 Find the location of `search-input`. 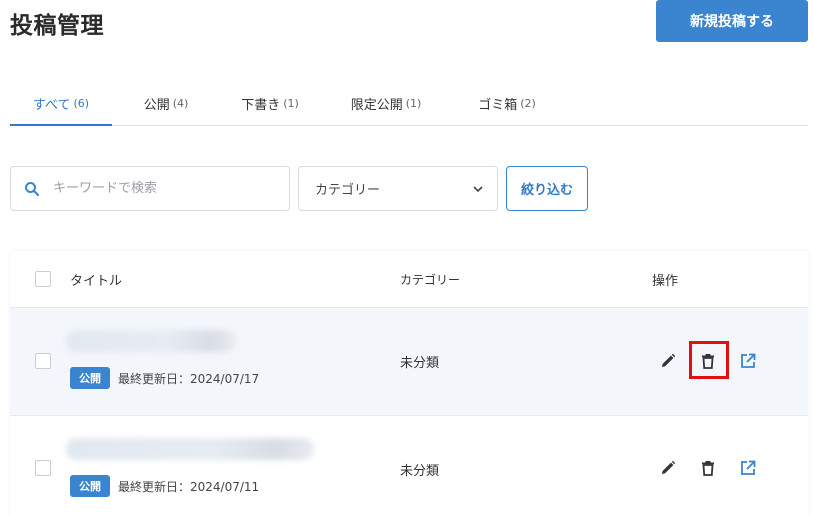

search-input is located at coordinates (163, 188).